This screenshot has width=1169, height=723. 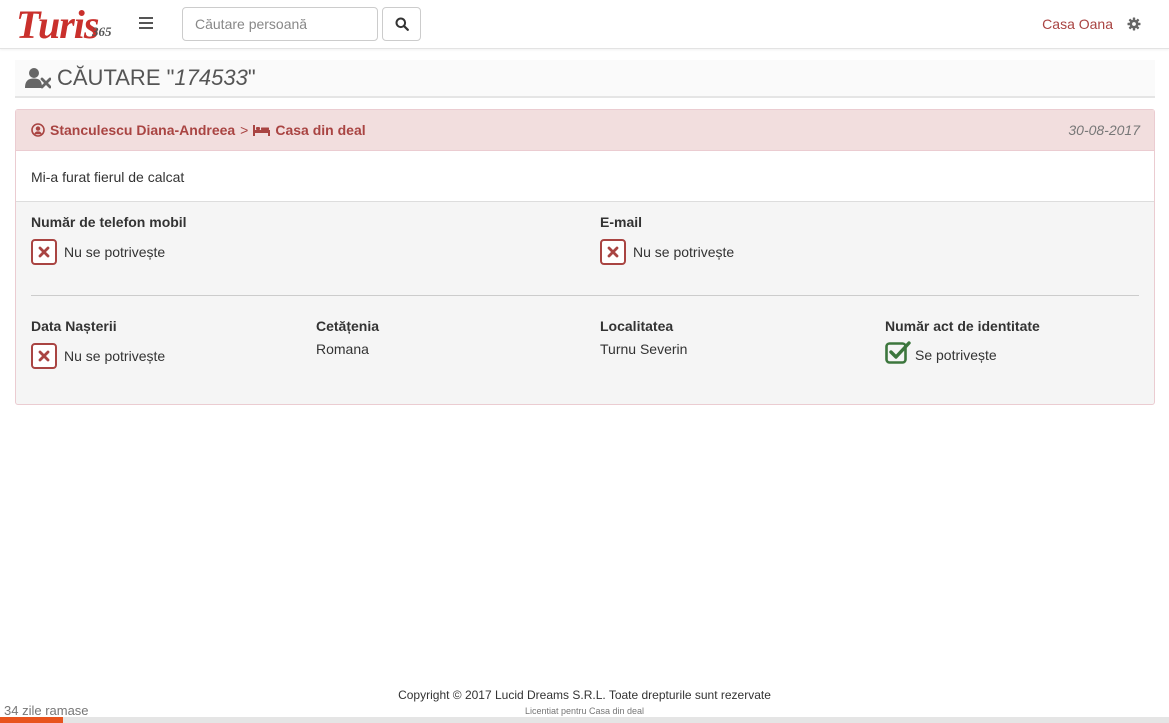 I want to click on logo: Turis 365, so click(x=69, y=24).